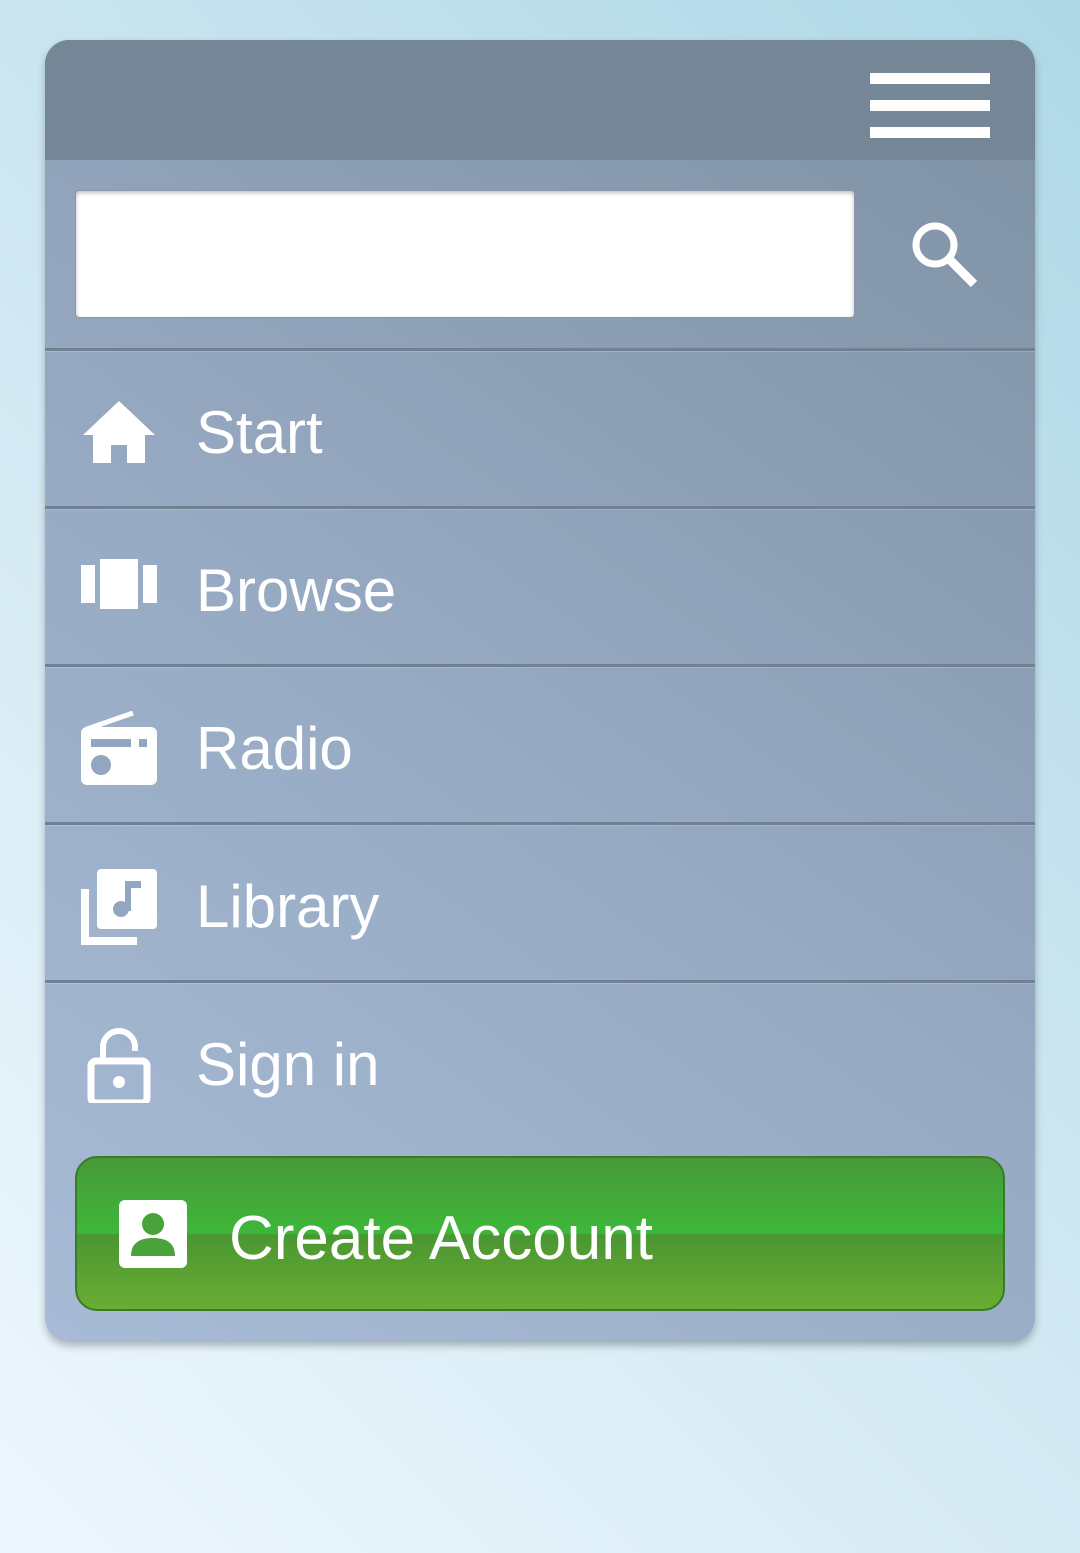 The image size is (1080, 1553). What do you see at coordinates (119, 748) in the screenshot?
I see `radio-icon` at bounding box center [119, 748].